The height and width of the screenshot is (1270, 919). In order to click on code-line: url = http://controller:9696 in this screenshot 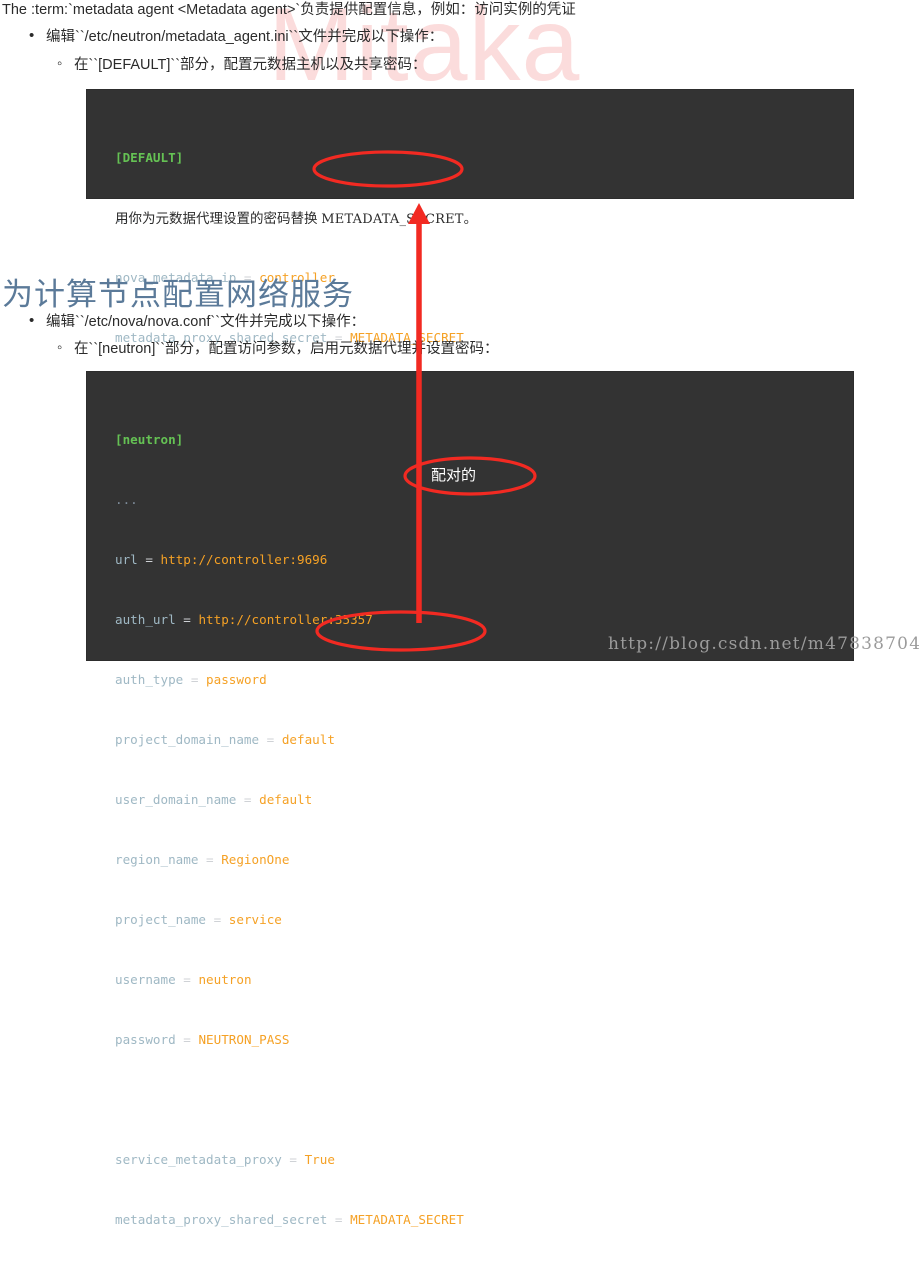, I will do `click(484, 560)`.